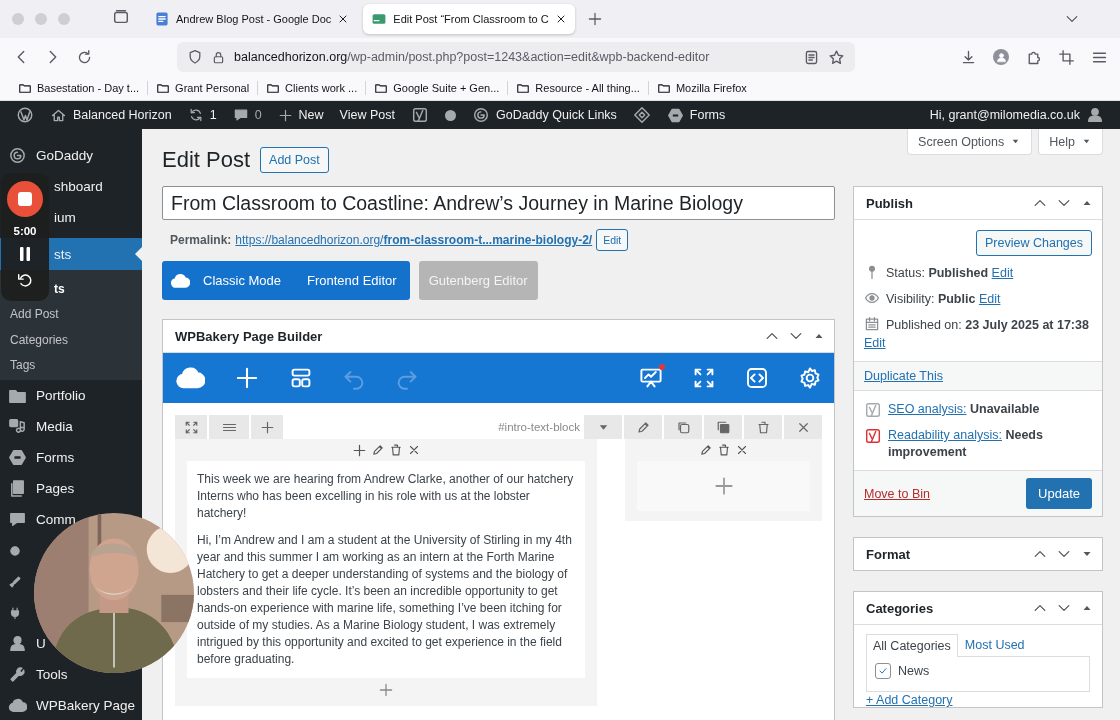 Image resolution: width=1120 pixels, height=720 pixels. What do you see at coordinates (17, 674) in the screenshot?
I see `wrench-icon` at bounding box center [17, 674].